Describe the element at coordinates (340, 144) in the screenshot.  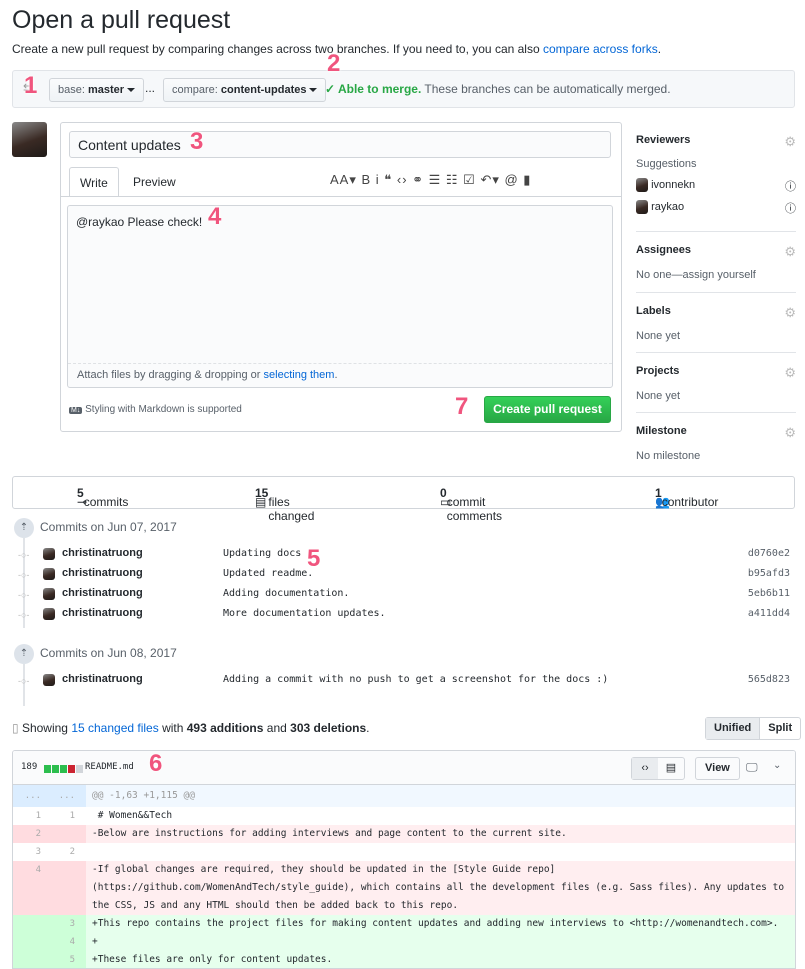
I see `pr-title-input: Content updates` at that location.